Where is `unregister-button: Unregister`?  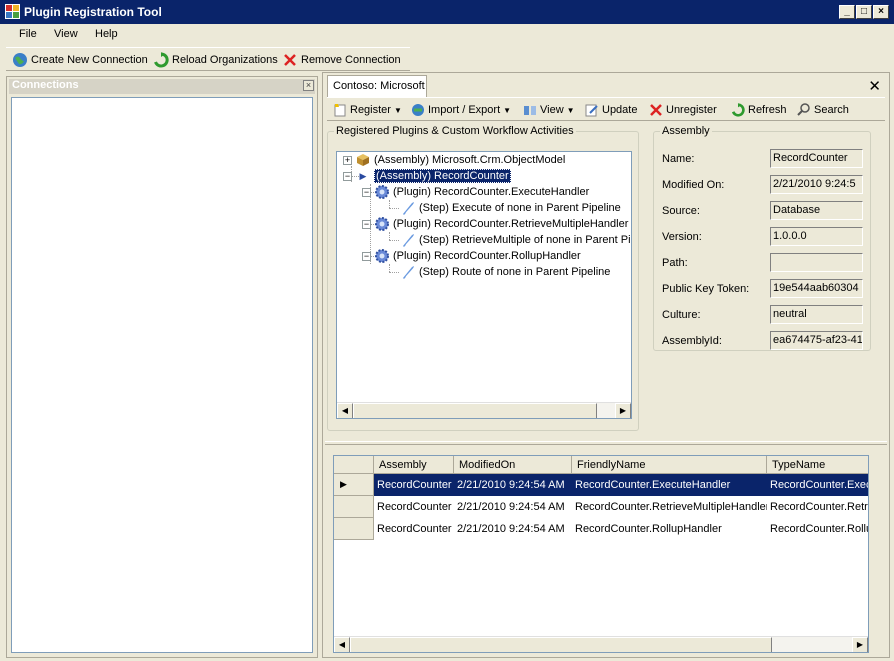
unregister-button: Unregister is located at coordinates (683, 110).